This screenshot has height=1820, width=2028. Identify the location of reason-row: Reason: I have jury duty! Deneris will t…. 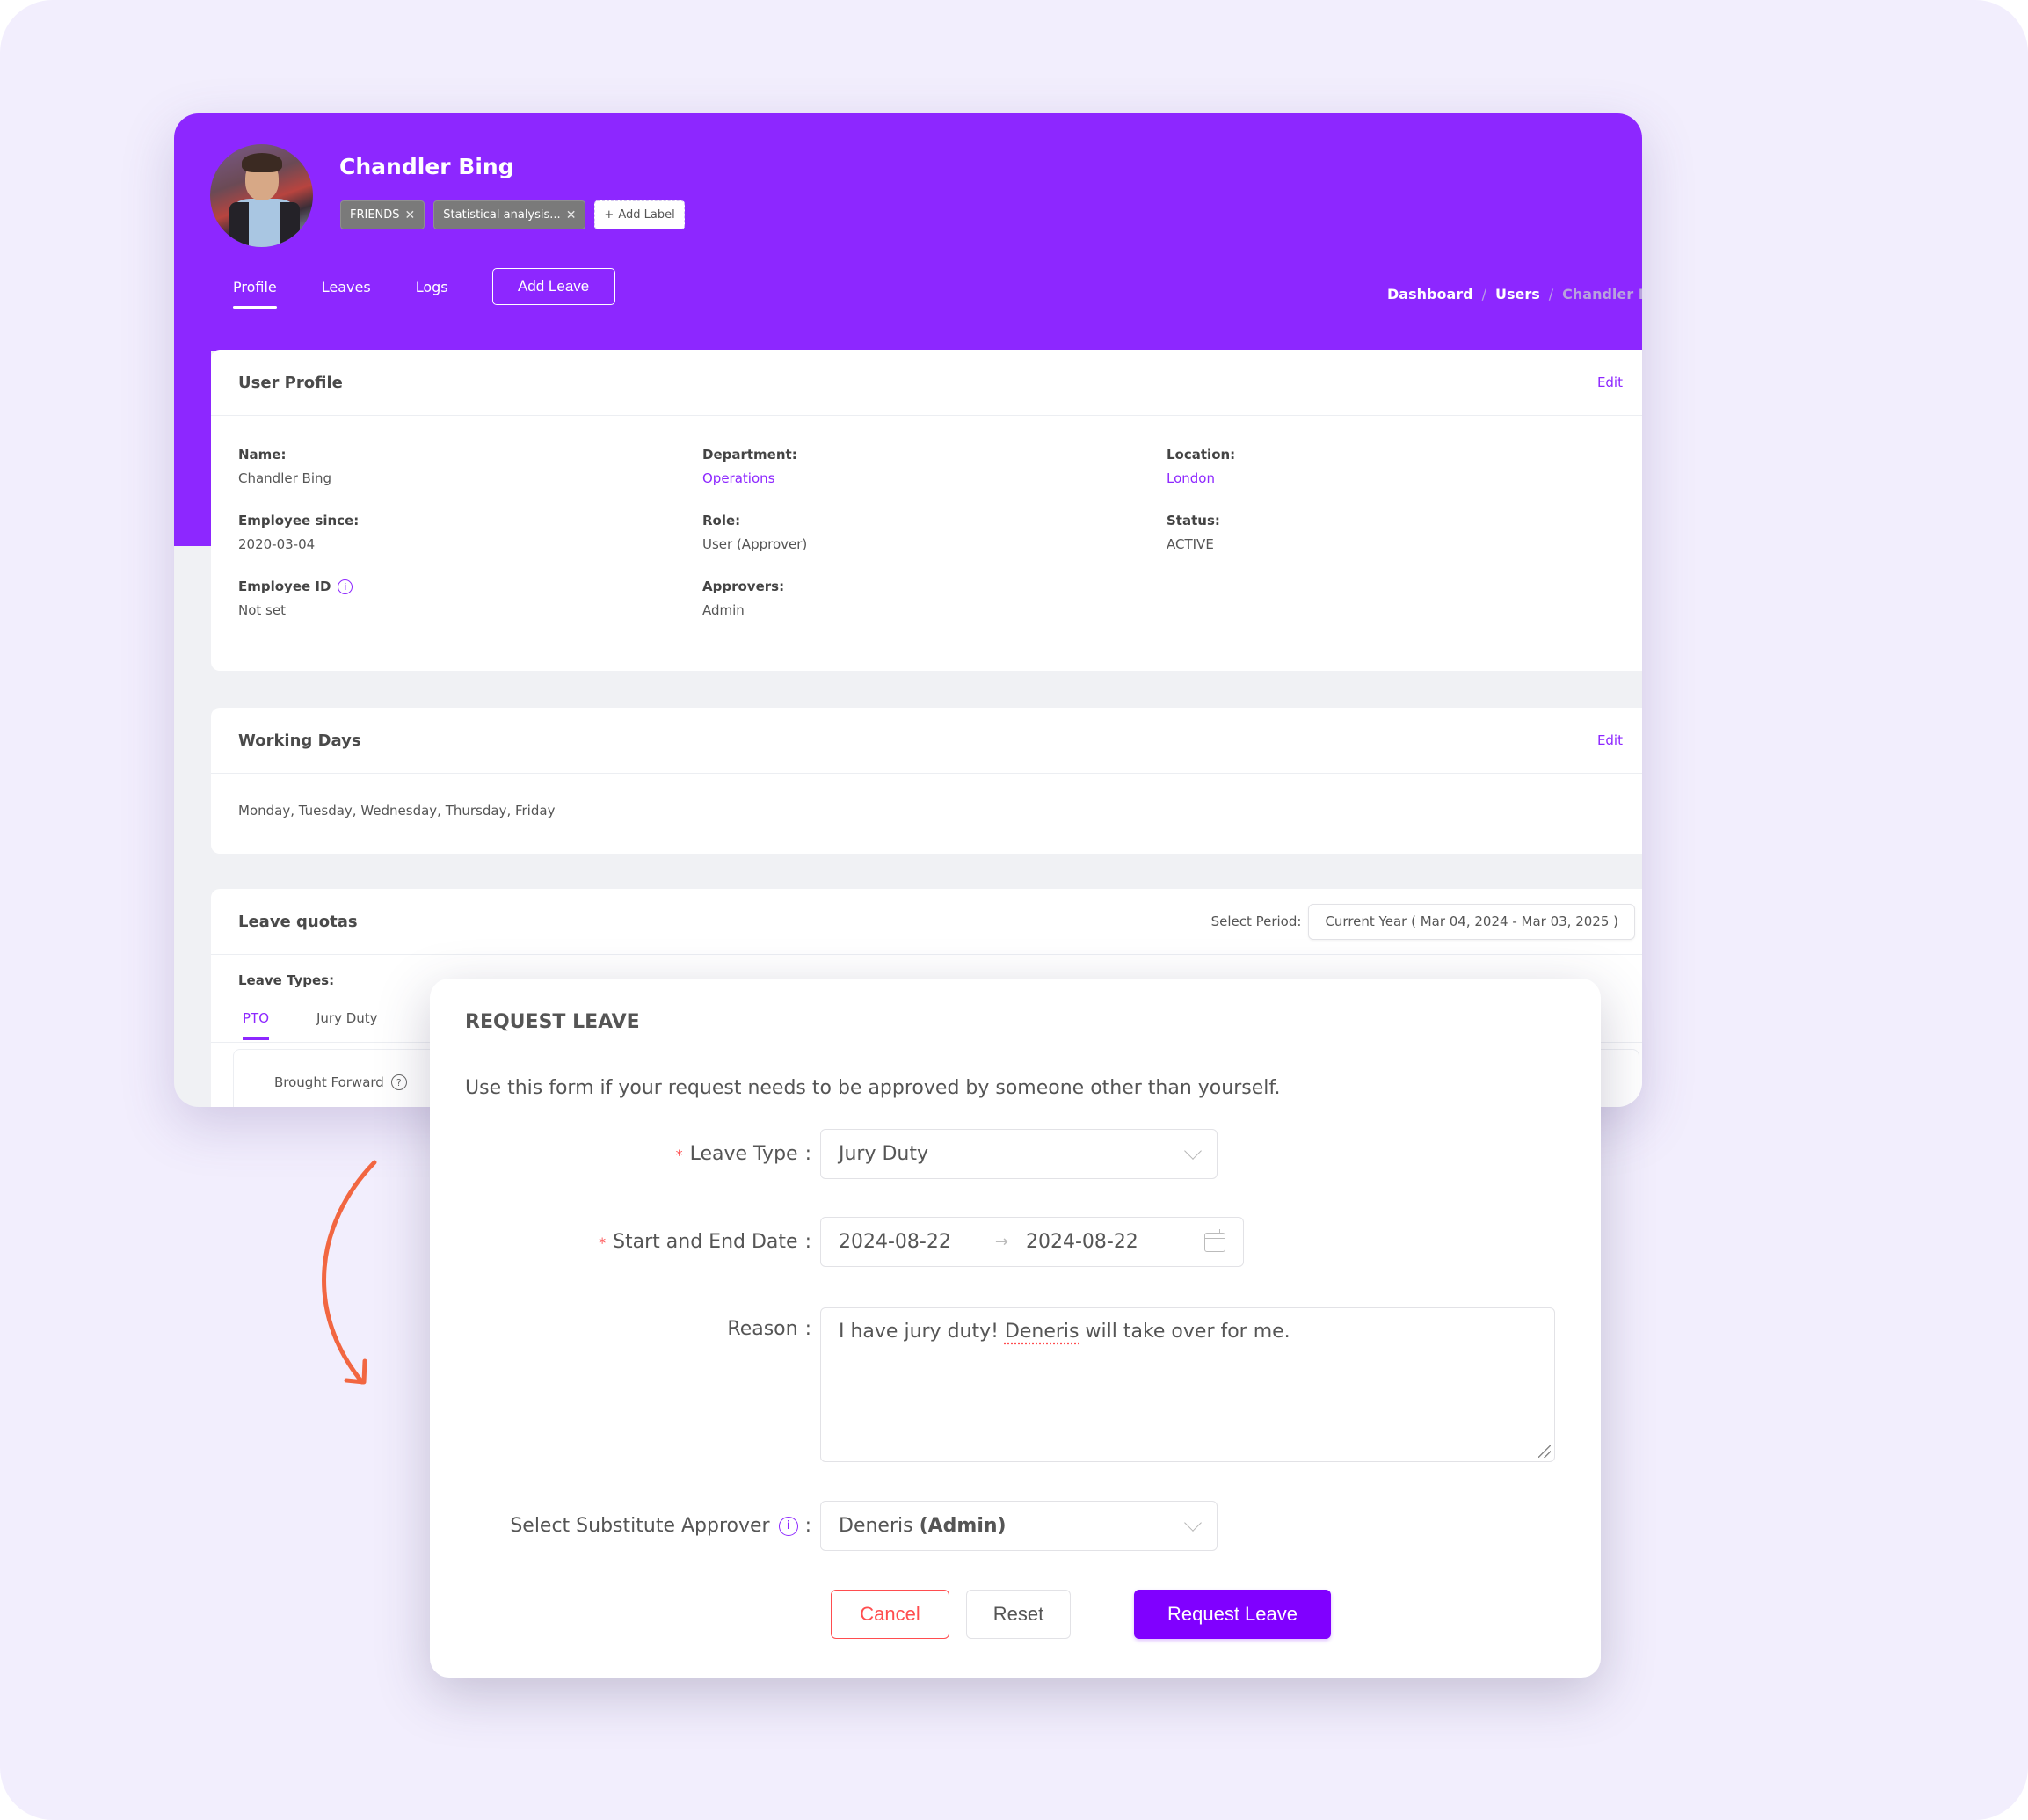
(993, 1384).